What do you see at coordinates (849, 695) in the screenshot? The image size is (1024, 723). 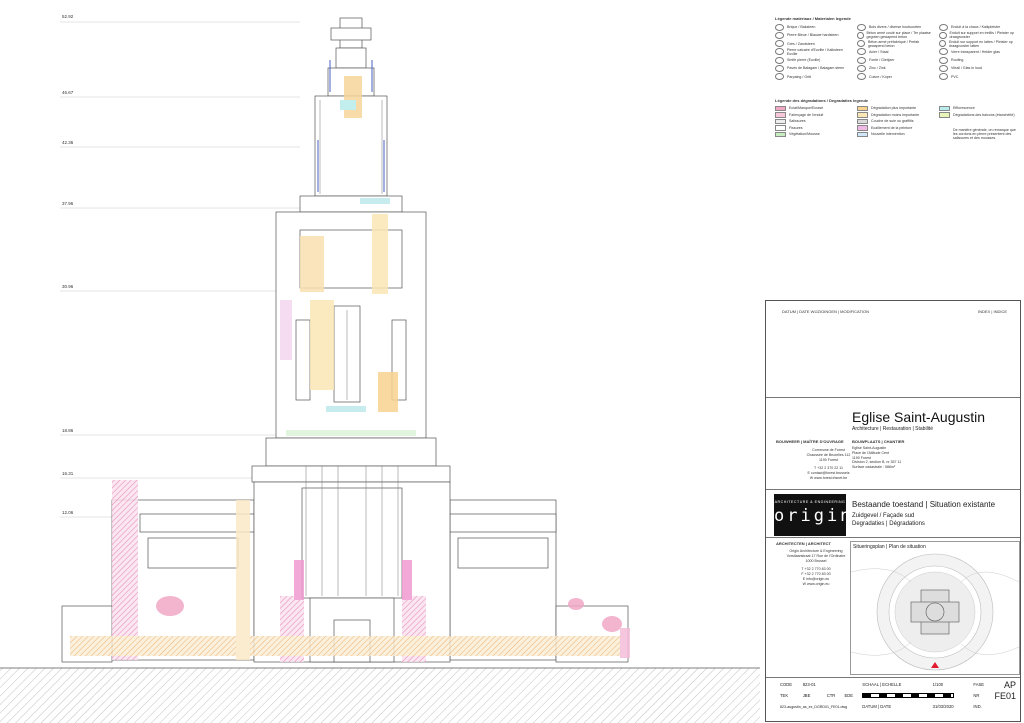 I see `ctr-value: EDE` at bounding box center [849, 695].